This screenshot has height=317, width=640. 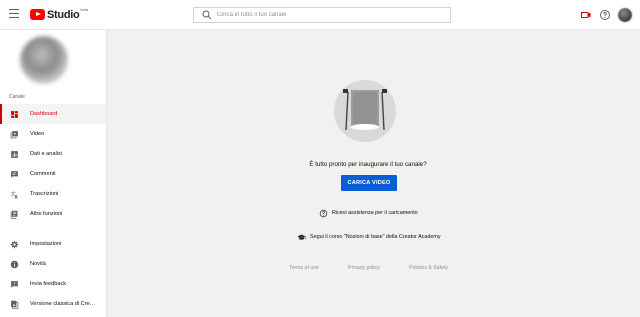 What do you see at coordinates (37, 14) in the screenshot?
I see `youtube-play-icon` at bounding box center [37, 14].